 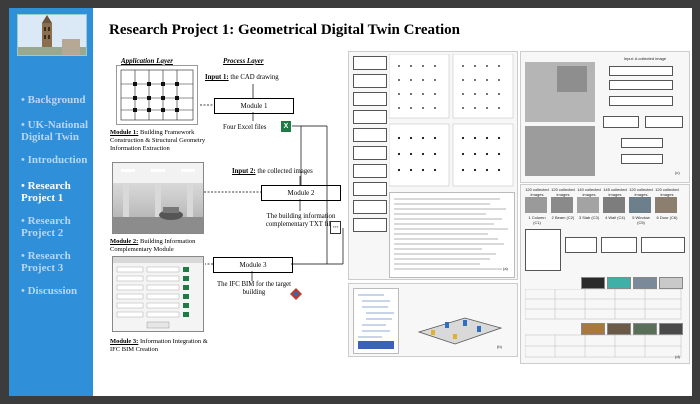 What do you see at coordinates (589, 192) in the screenshot?
I see `image-count-3: 140 collected images` at bounding box center [589, 192].